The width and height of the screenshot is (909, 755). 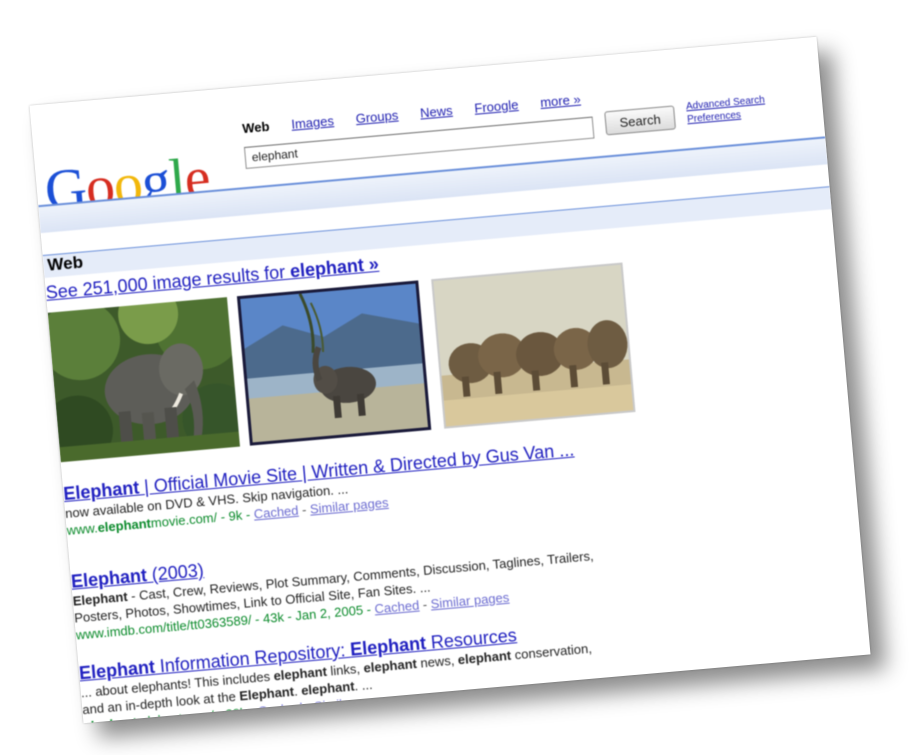 What do you see at coordinates (313, 122) in the screenshot?
I see `tab-images: Images` at bounding box center [313, 122].